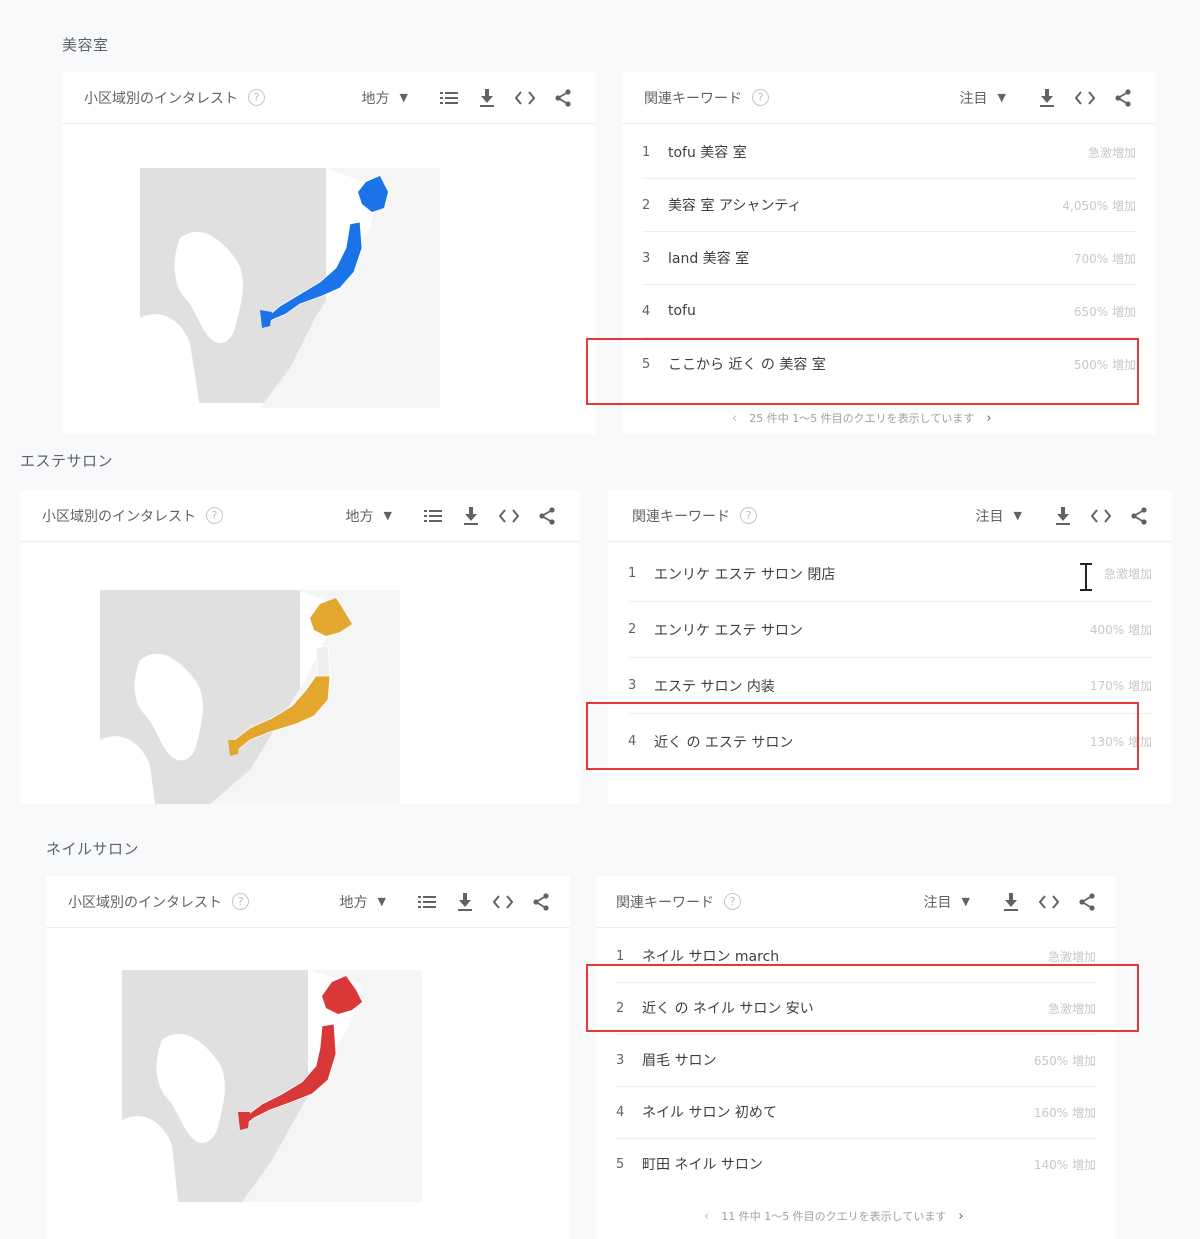 The image size is (1200, 1239). I want to click on keyword-text: エステ サロン 内装, so click(714, 686).